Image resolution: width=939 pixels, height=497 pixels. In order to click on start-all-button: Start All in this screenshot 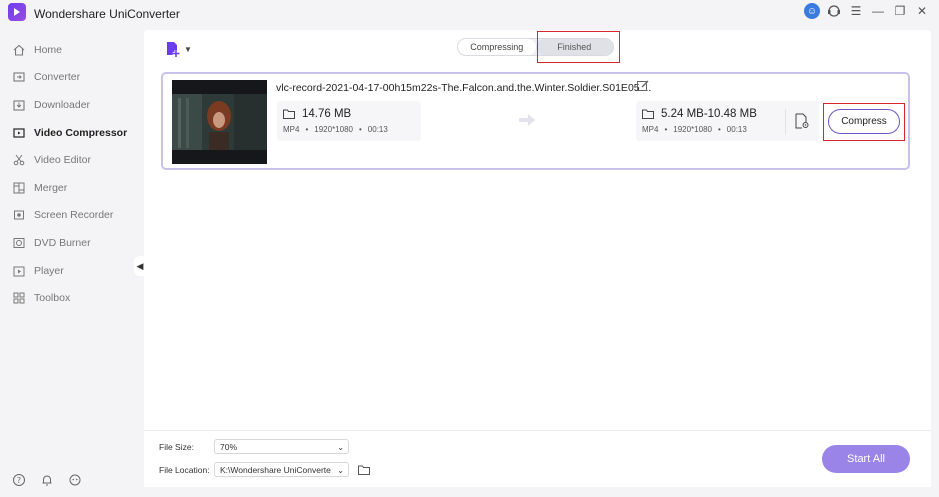, I will do `click(866, 459)`.